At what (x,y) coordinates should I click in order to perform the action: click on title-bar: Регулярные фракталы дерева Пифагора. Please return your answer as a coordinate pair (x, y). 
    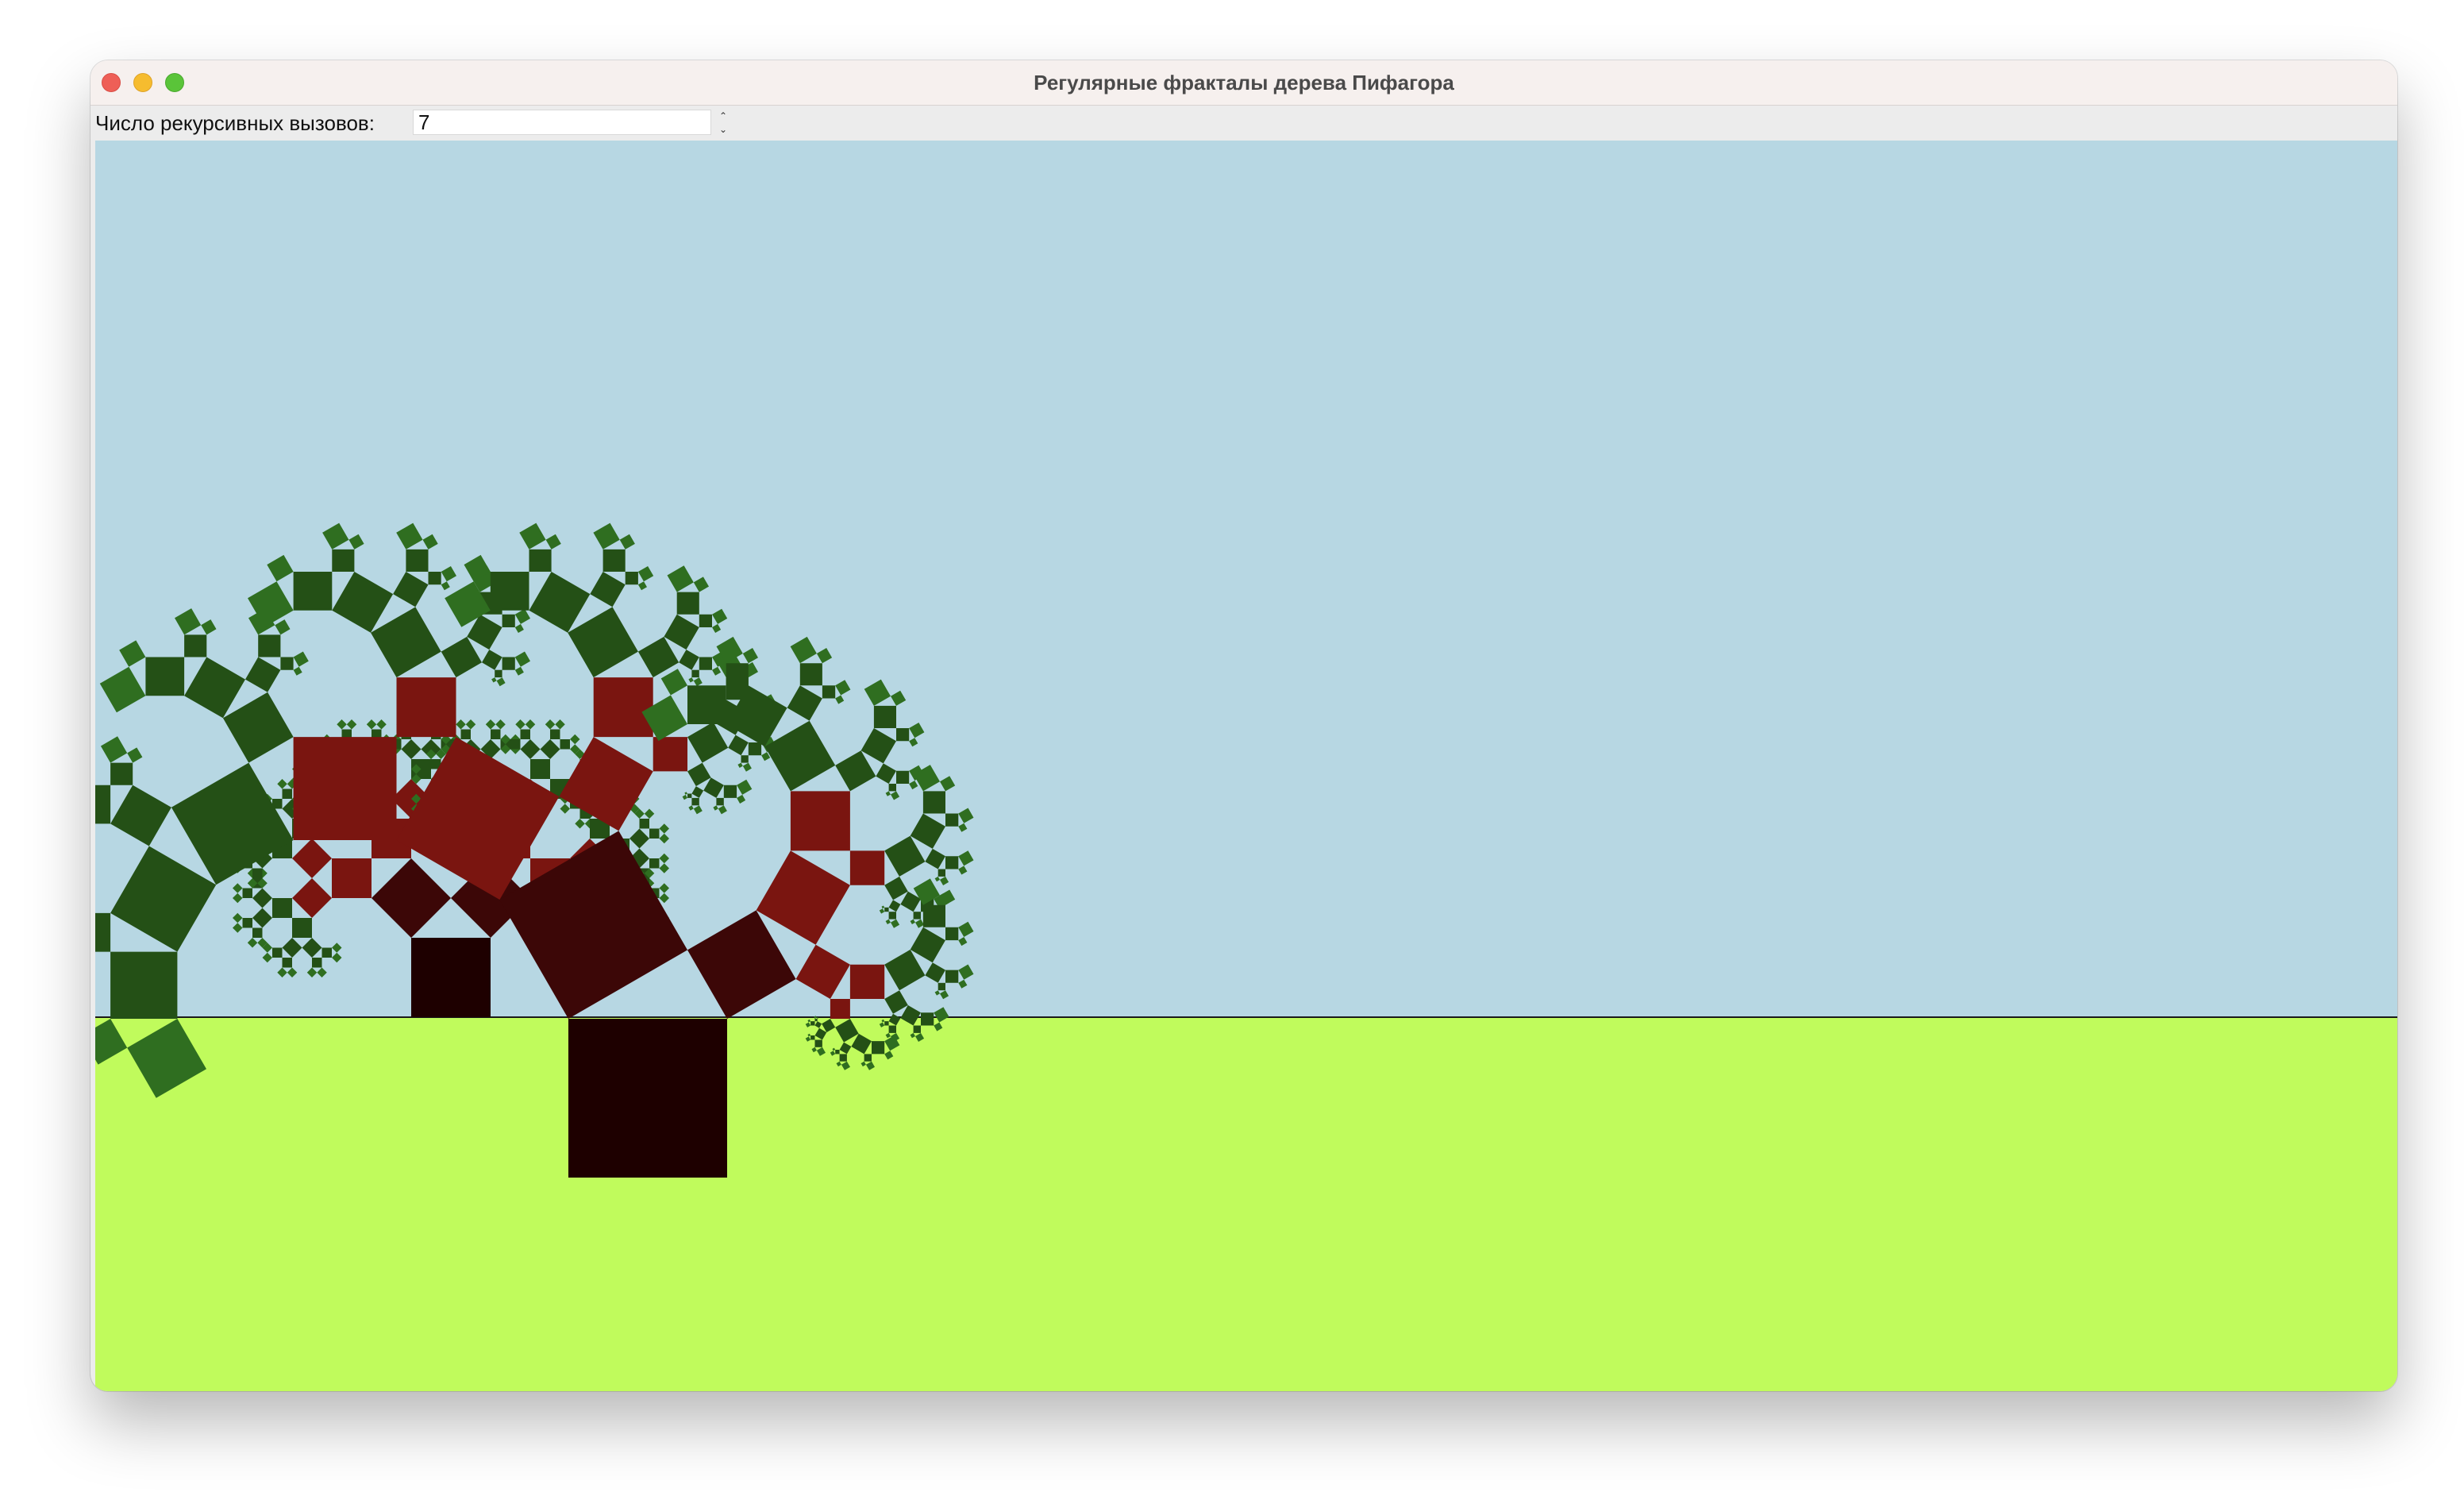
    Looking at the image, I should click on (1243, 83).